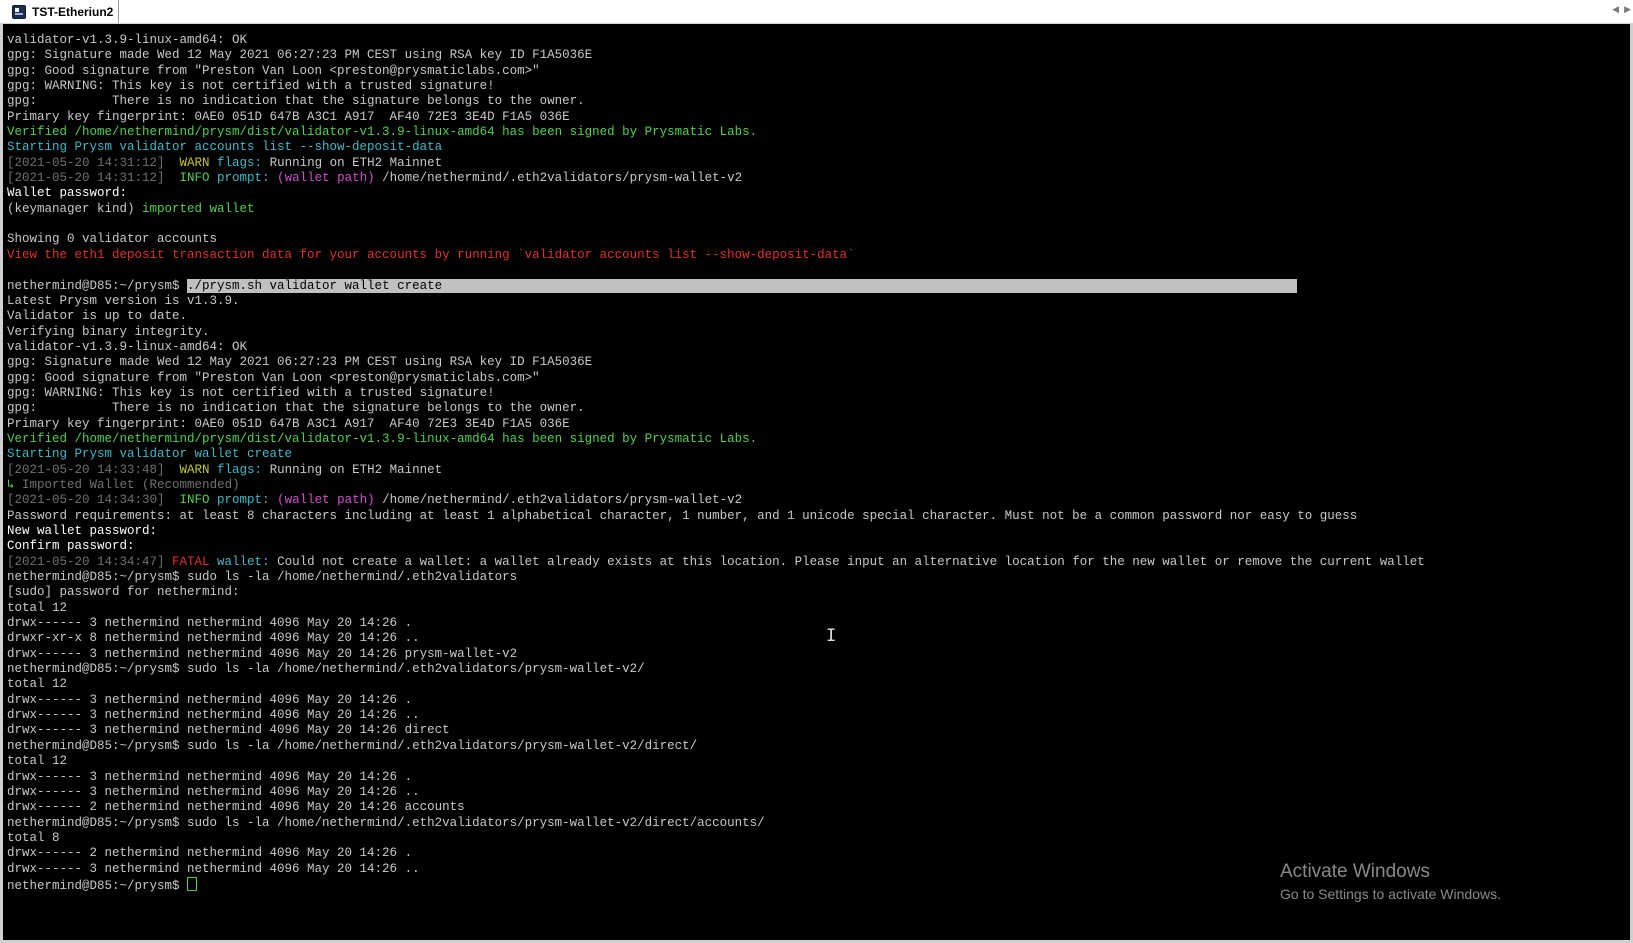  Describe the element at coordinates (1615, 9) in the screenshot. I see `tab-scroll-left-icon: ◀` at that location.